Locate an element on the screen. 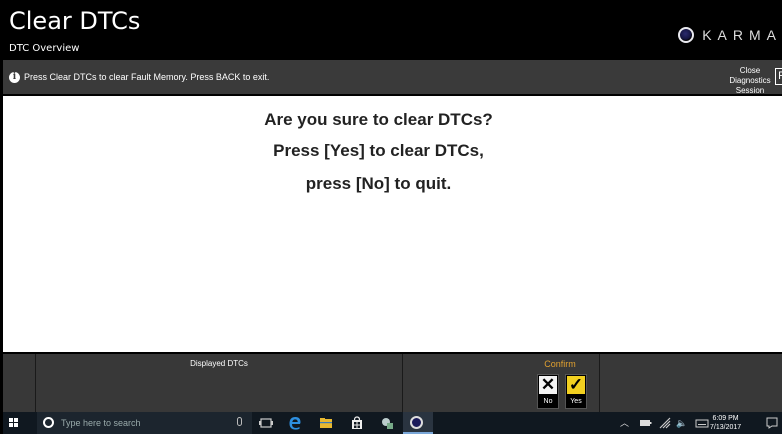 This screenshot has width=782, height=434. confirm-label: Confirm is located at coordinates (560, 364).